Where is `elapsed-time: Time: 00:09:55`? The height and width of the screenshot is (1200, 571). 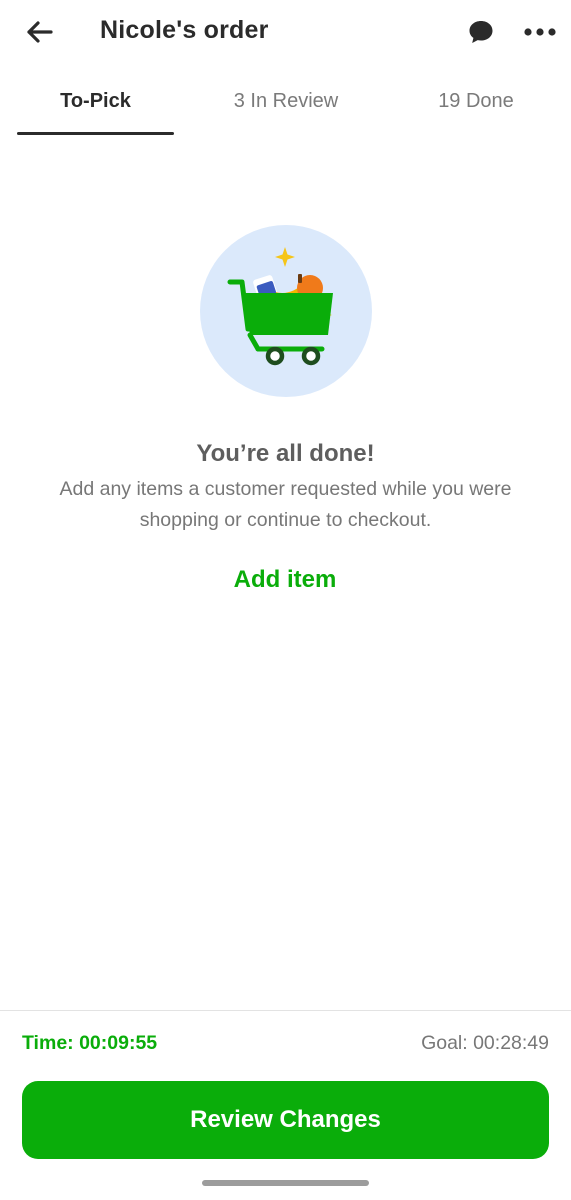 elapsed-time: Time: 00:09:55 is located at coordinates (90, 1043).